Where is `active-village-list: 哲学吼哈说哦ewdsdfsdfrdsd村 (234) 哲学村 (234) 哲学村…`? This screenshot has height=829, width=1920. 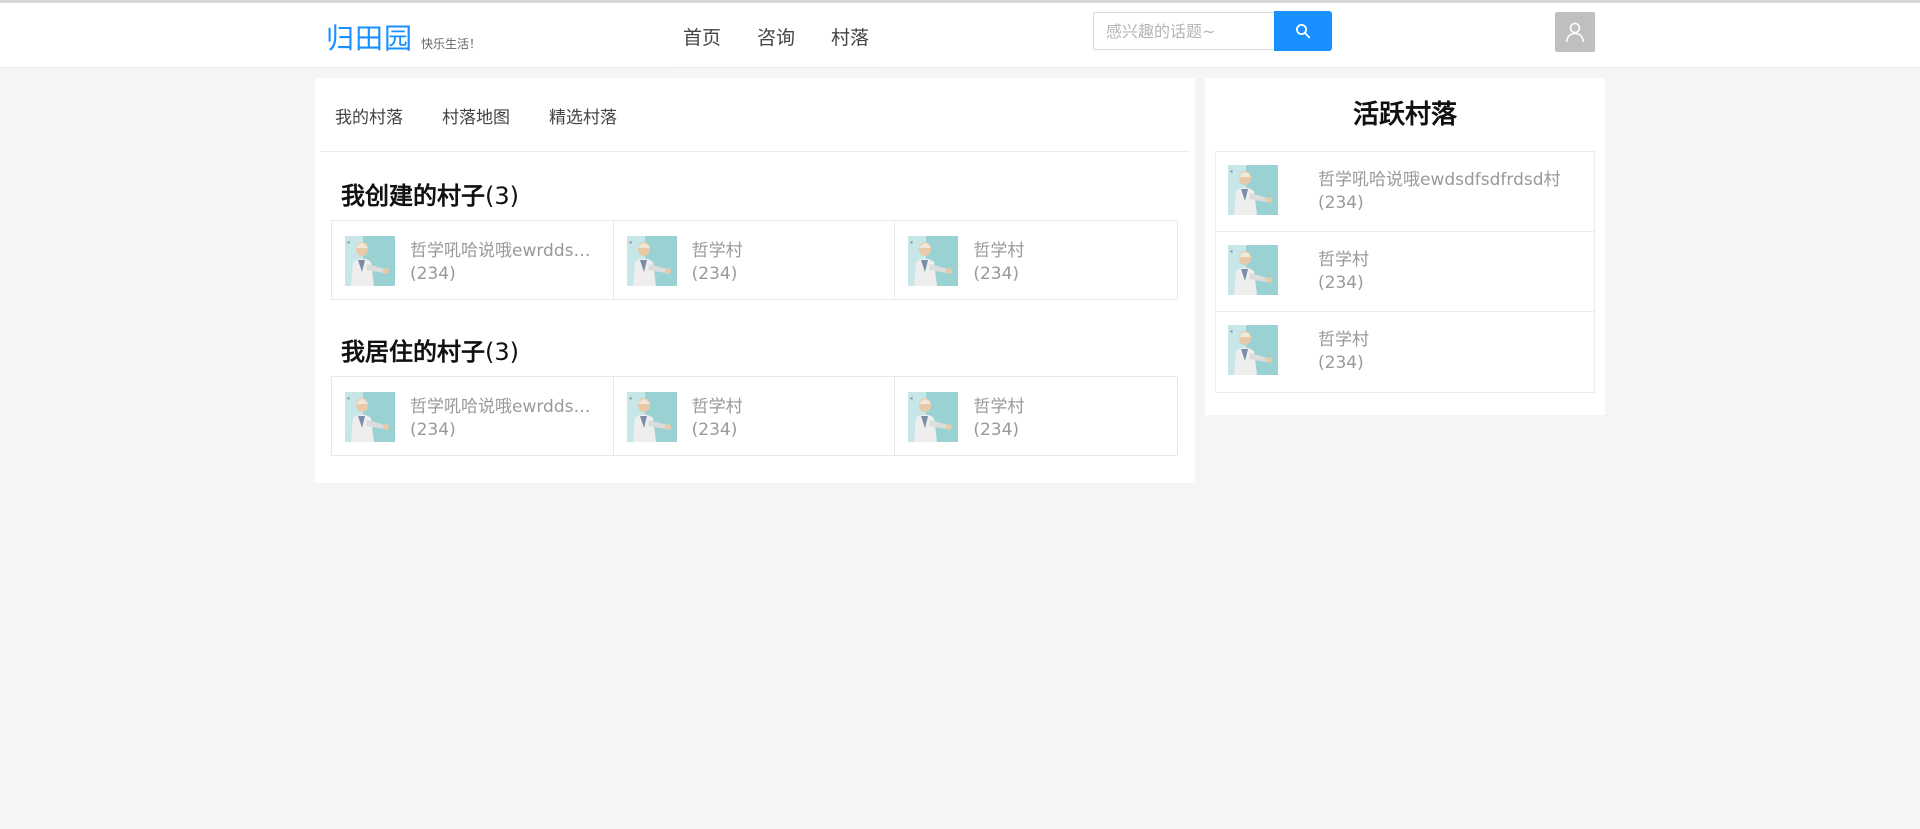
active-village-list: 哲学吼哈说哦ewdsdfsdfrdsd村 (234) 哲学村 (234) 哲学村… is located at coordinates (1405, 272).